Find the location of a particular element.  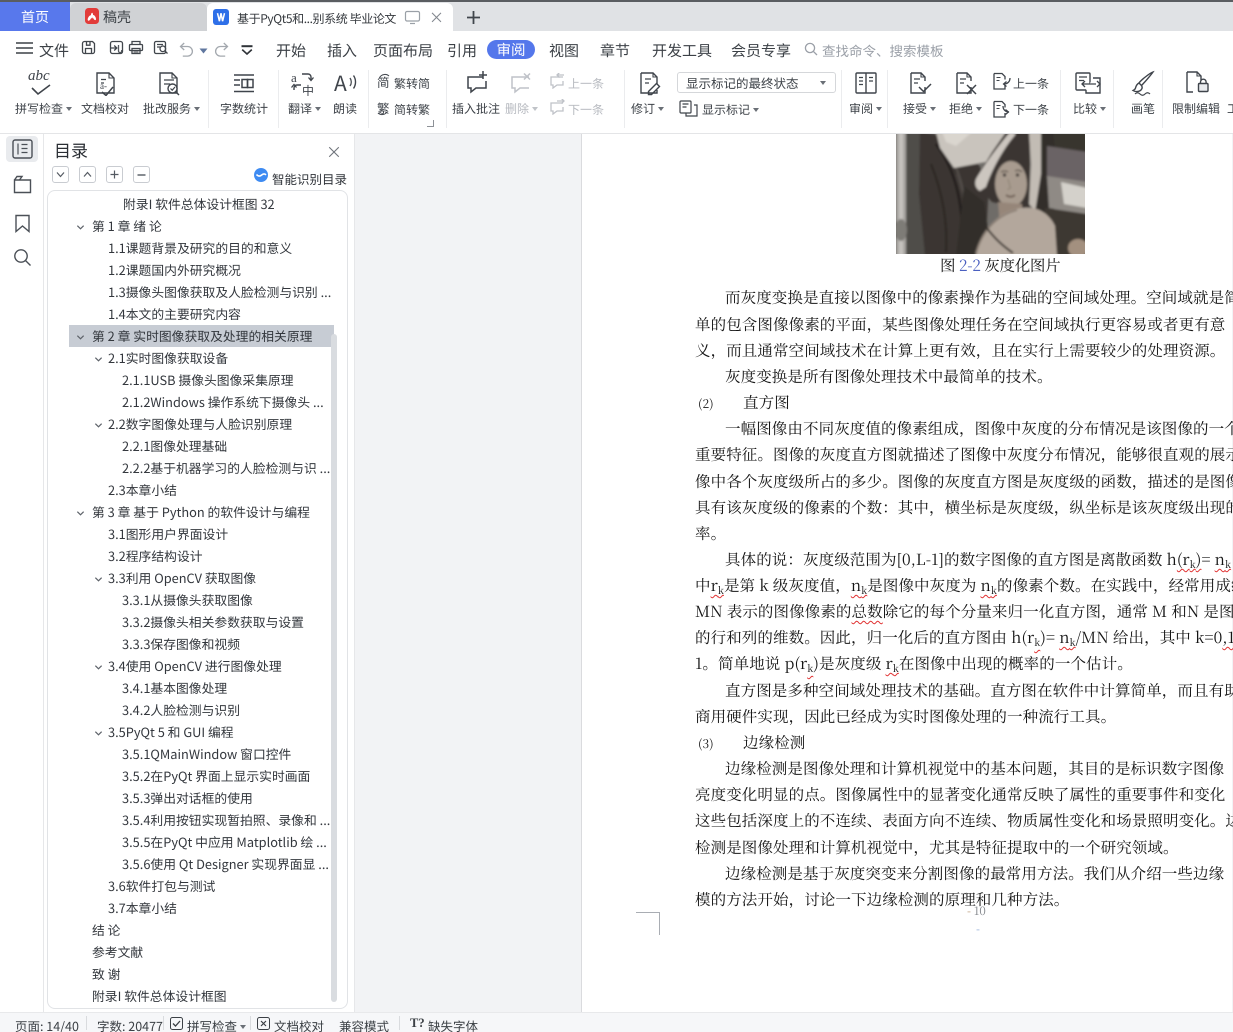

svg-text: A is located at coordinates (340, 82).